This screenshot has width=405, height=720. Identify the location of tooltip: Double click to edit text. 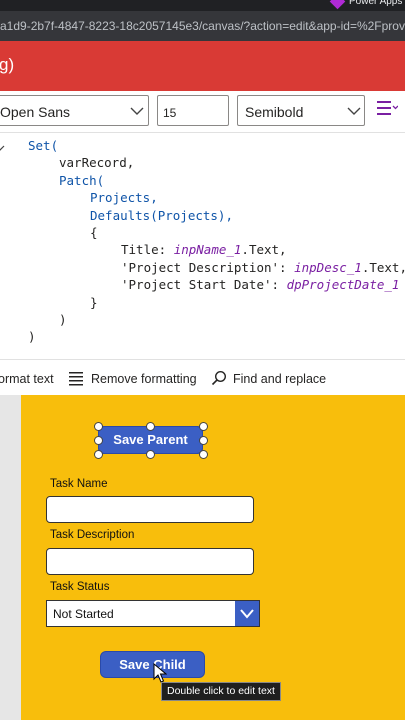
(221, 691).